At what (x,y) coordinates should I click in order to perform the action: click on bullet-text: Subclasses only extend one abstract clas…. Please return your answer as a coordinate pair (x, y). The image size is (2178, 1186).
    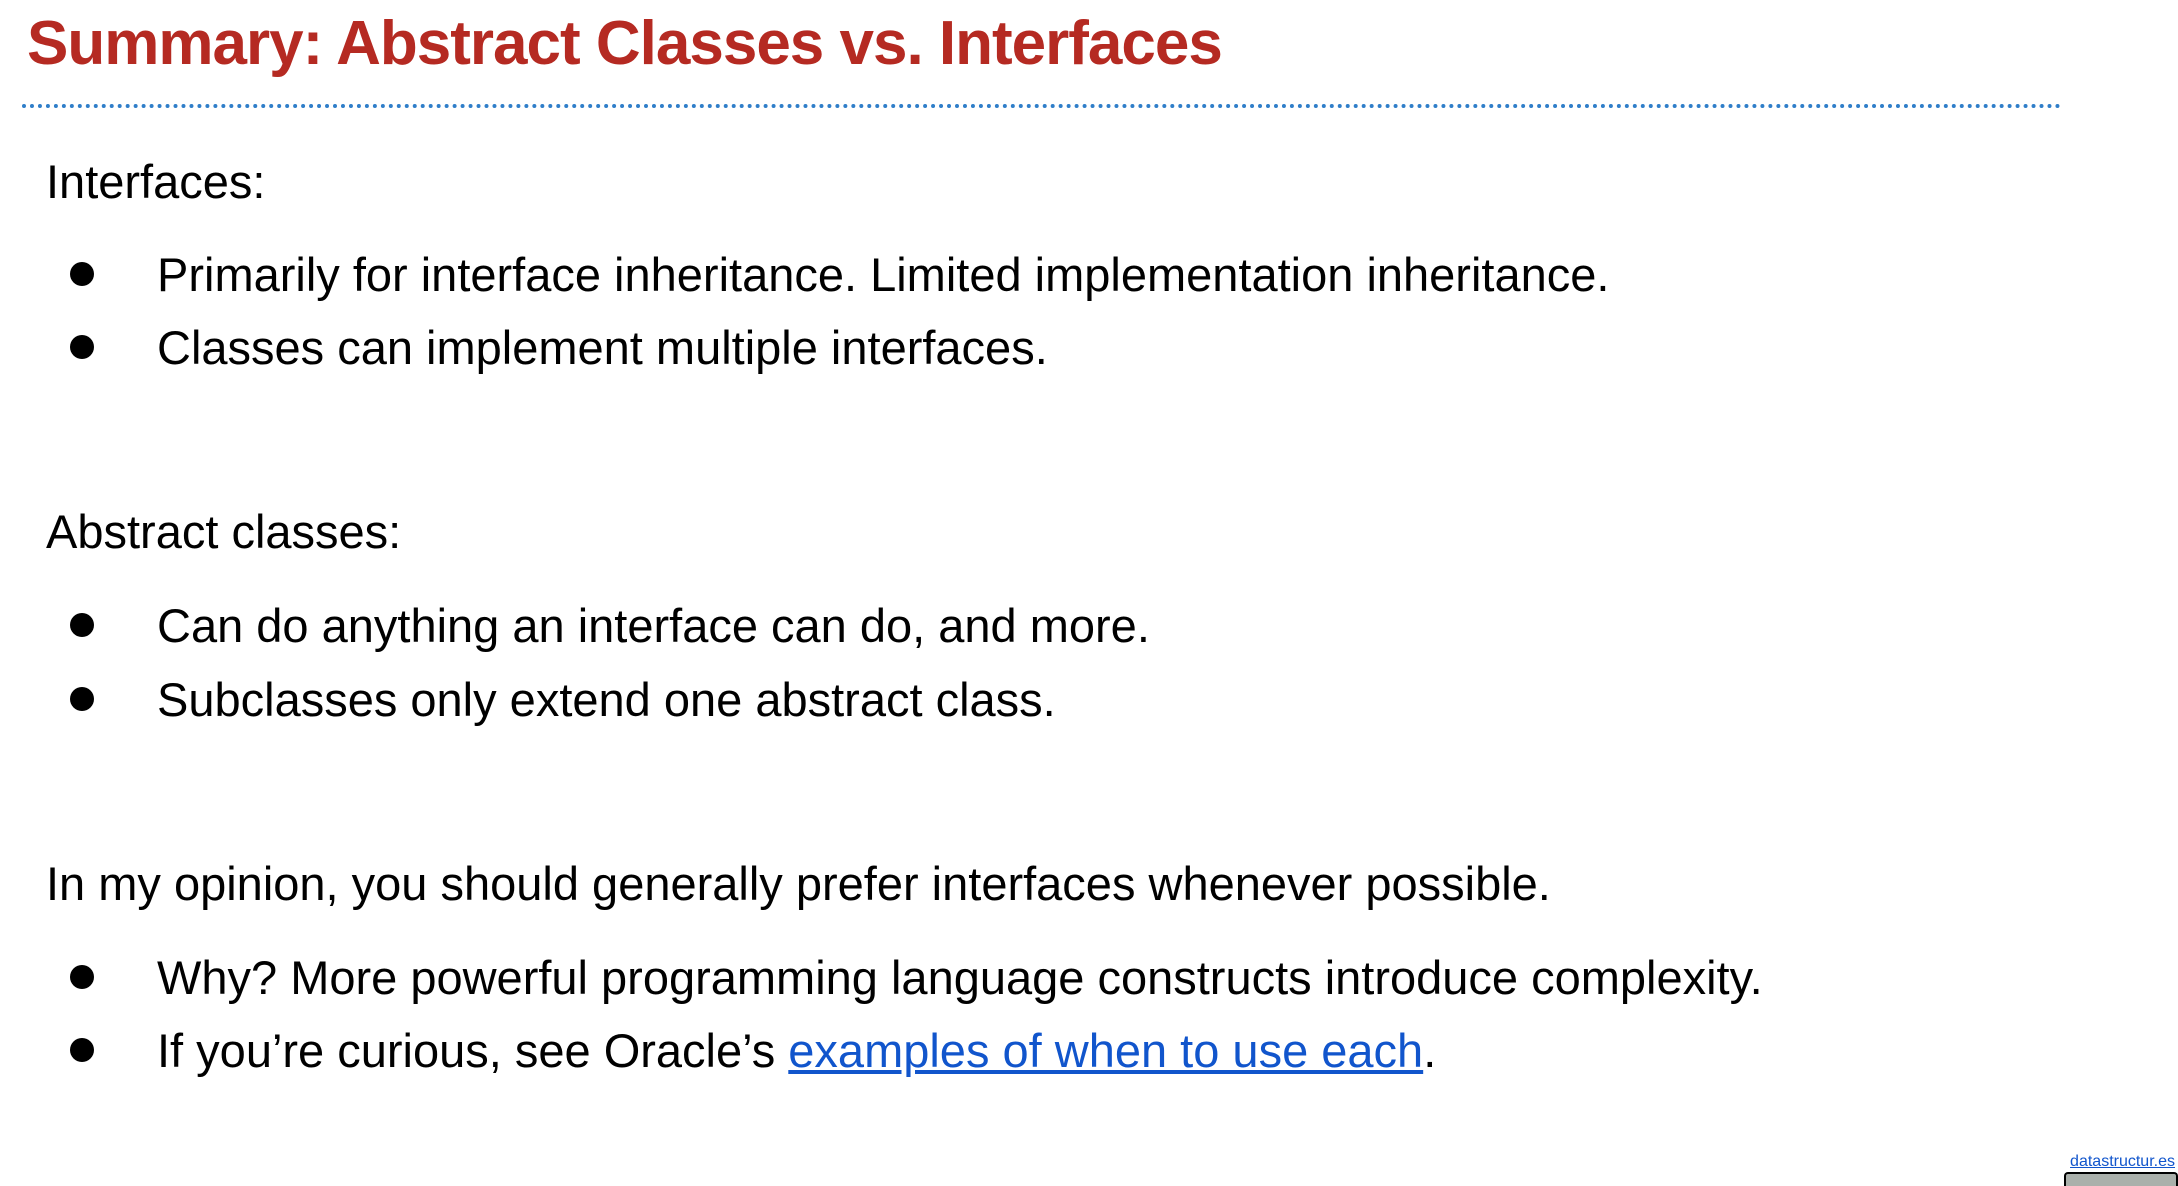
    Looking at the image, I should click on (606, 699).